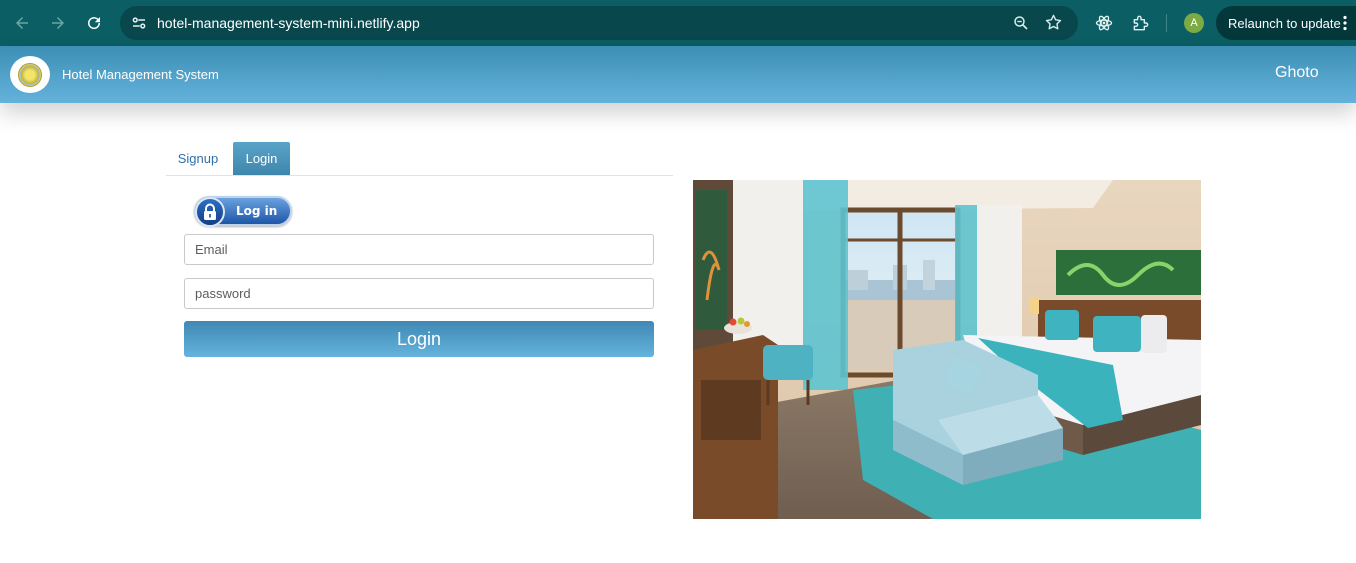 This screenshot has width=1356, height=563. Describe the element at coordinates (210, 212) in the screenshot. I see `lock-icon` at that location.